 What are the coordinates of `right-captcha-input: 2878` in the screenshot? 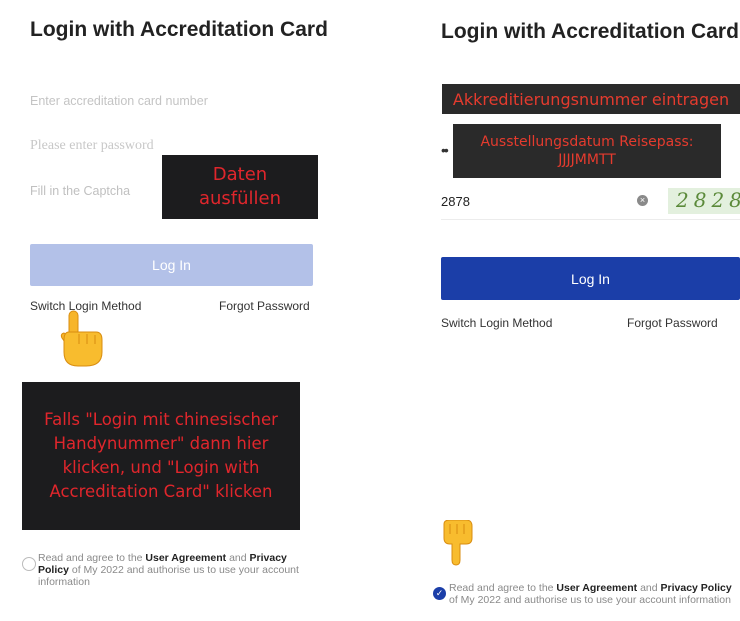 It's located at (551, 202).